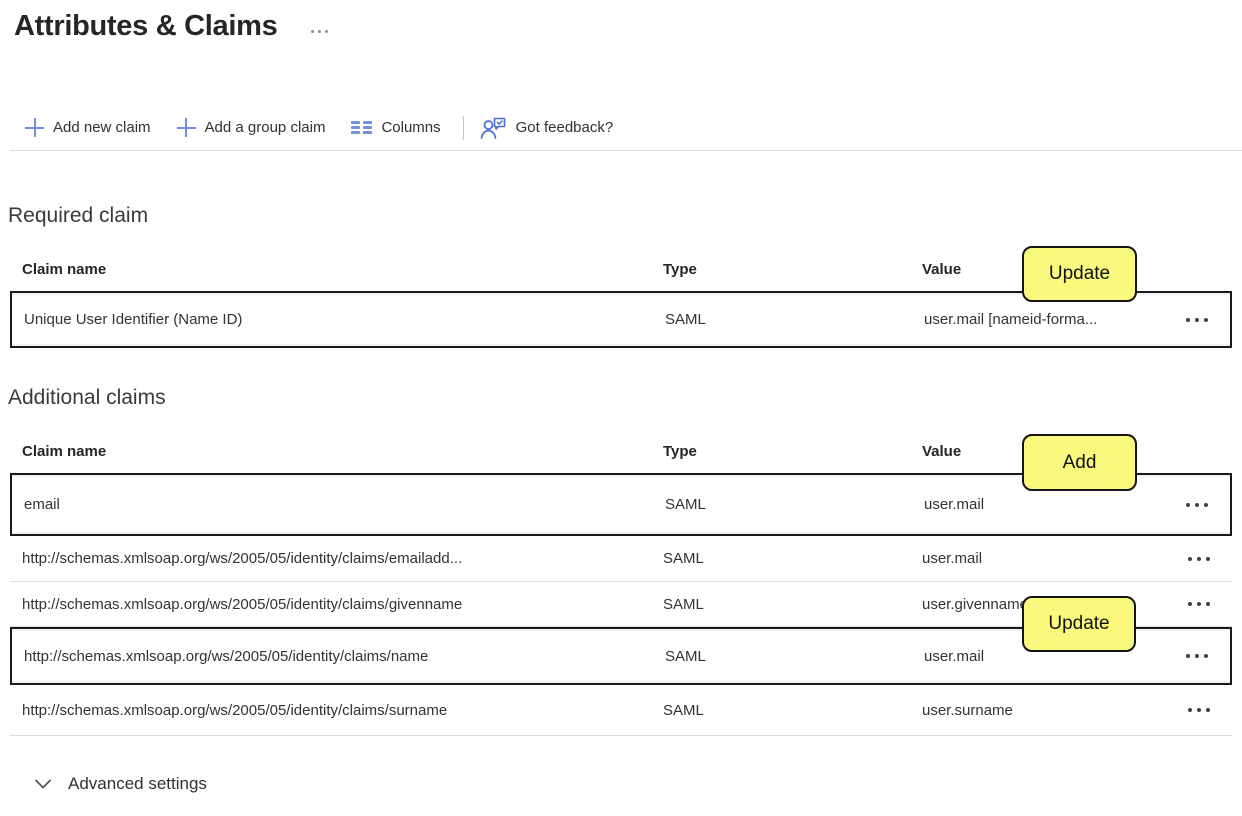 The image size is (1242, 816). I want to click on advanced-settings-toggle: Advanced settings, so click(121, 784).